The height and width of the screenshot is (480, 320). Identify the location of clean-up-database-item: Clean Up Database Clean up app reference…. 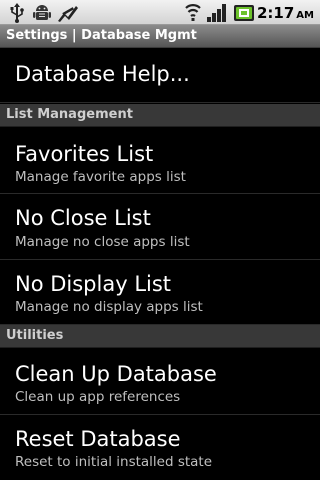
(160, 382).